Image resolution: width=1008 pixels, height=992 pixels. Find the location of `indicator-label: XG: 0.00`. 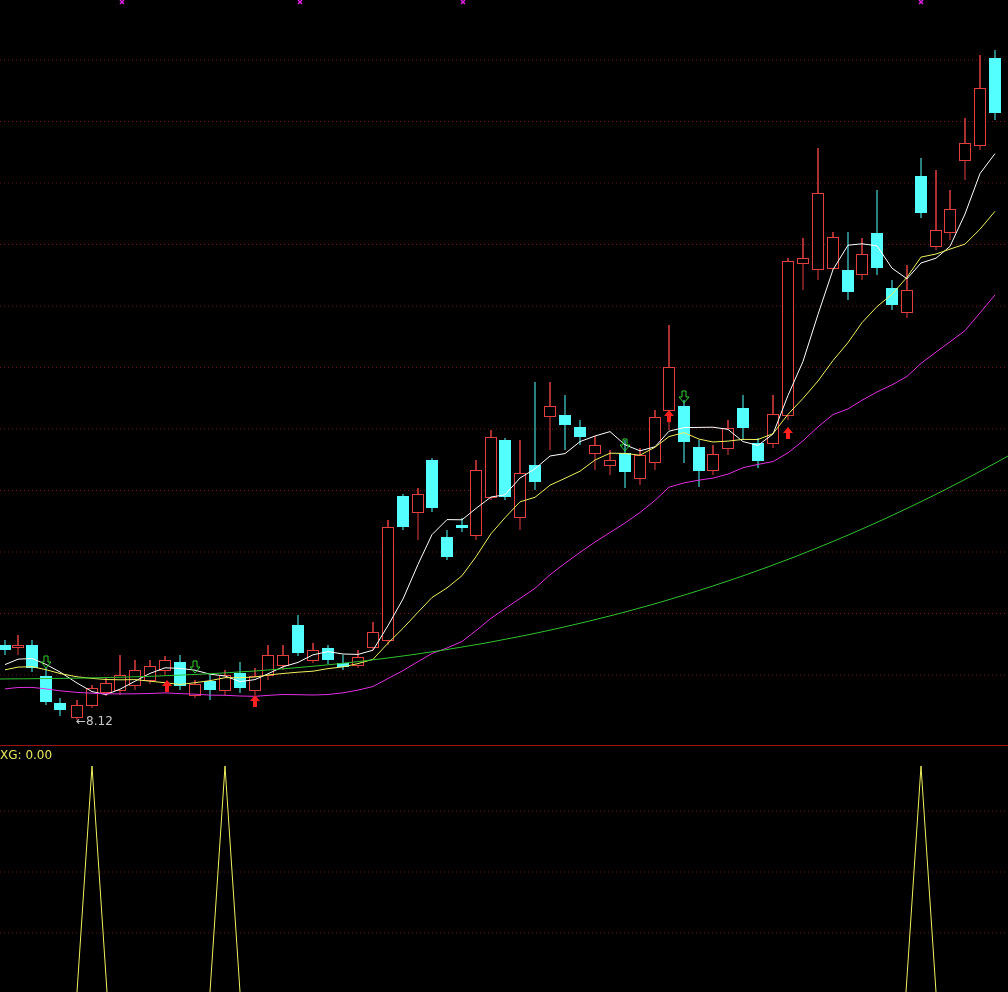

indicator-label: XG: 0.00 is located at coordinates (26, 755).